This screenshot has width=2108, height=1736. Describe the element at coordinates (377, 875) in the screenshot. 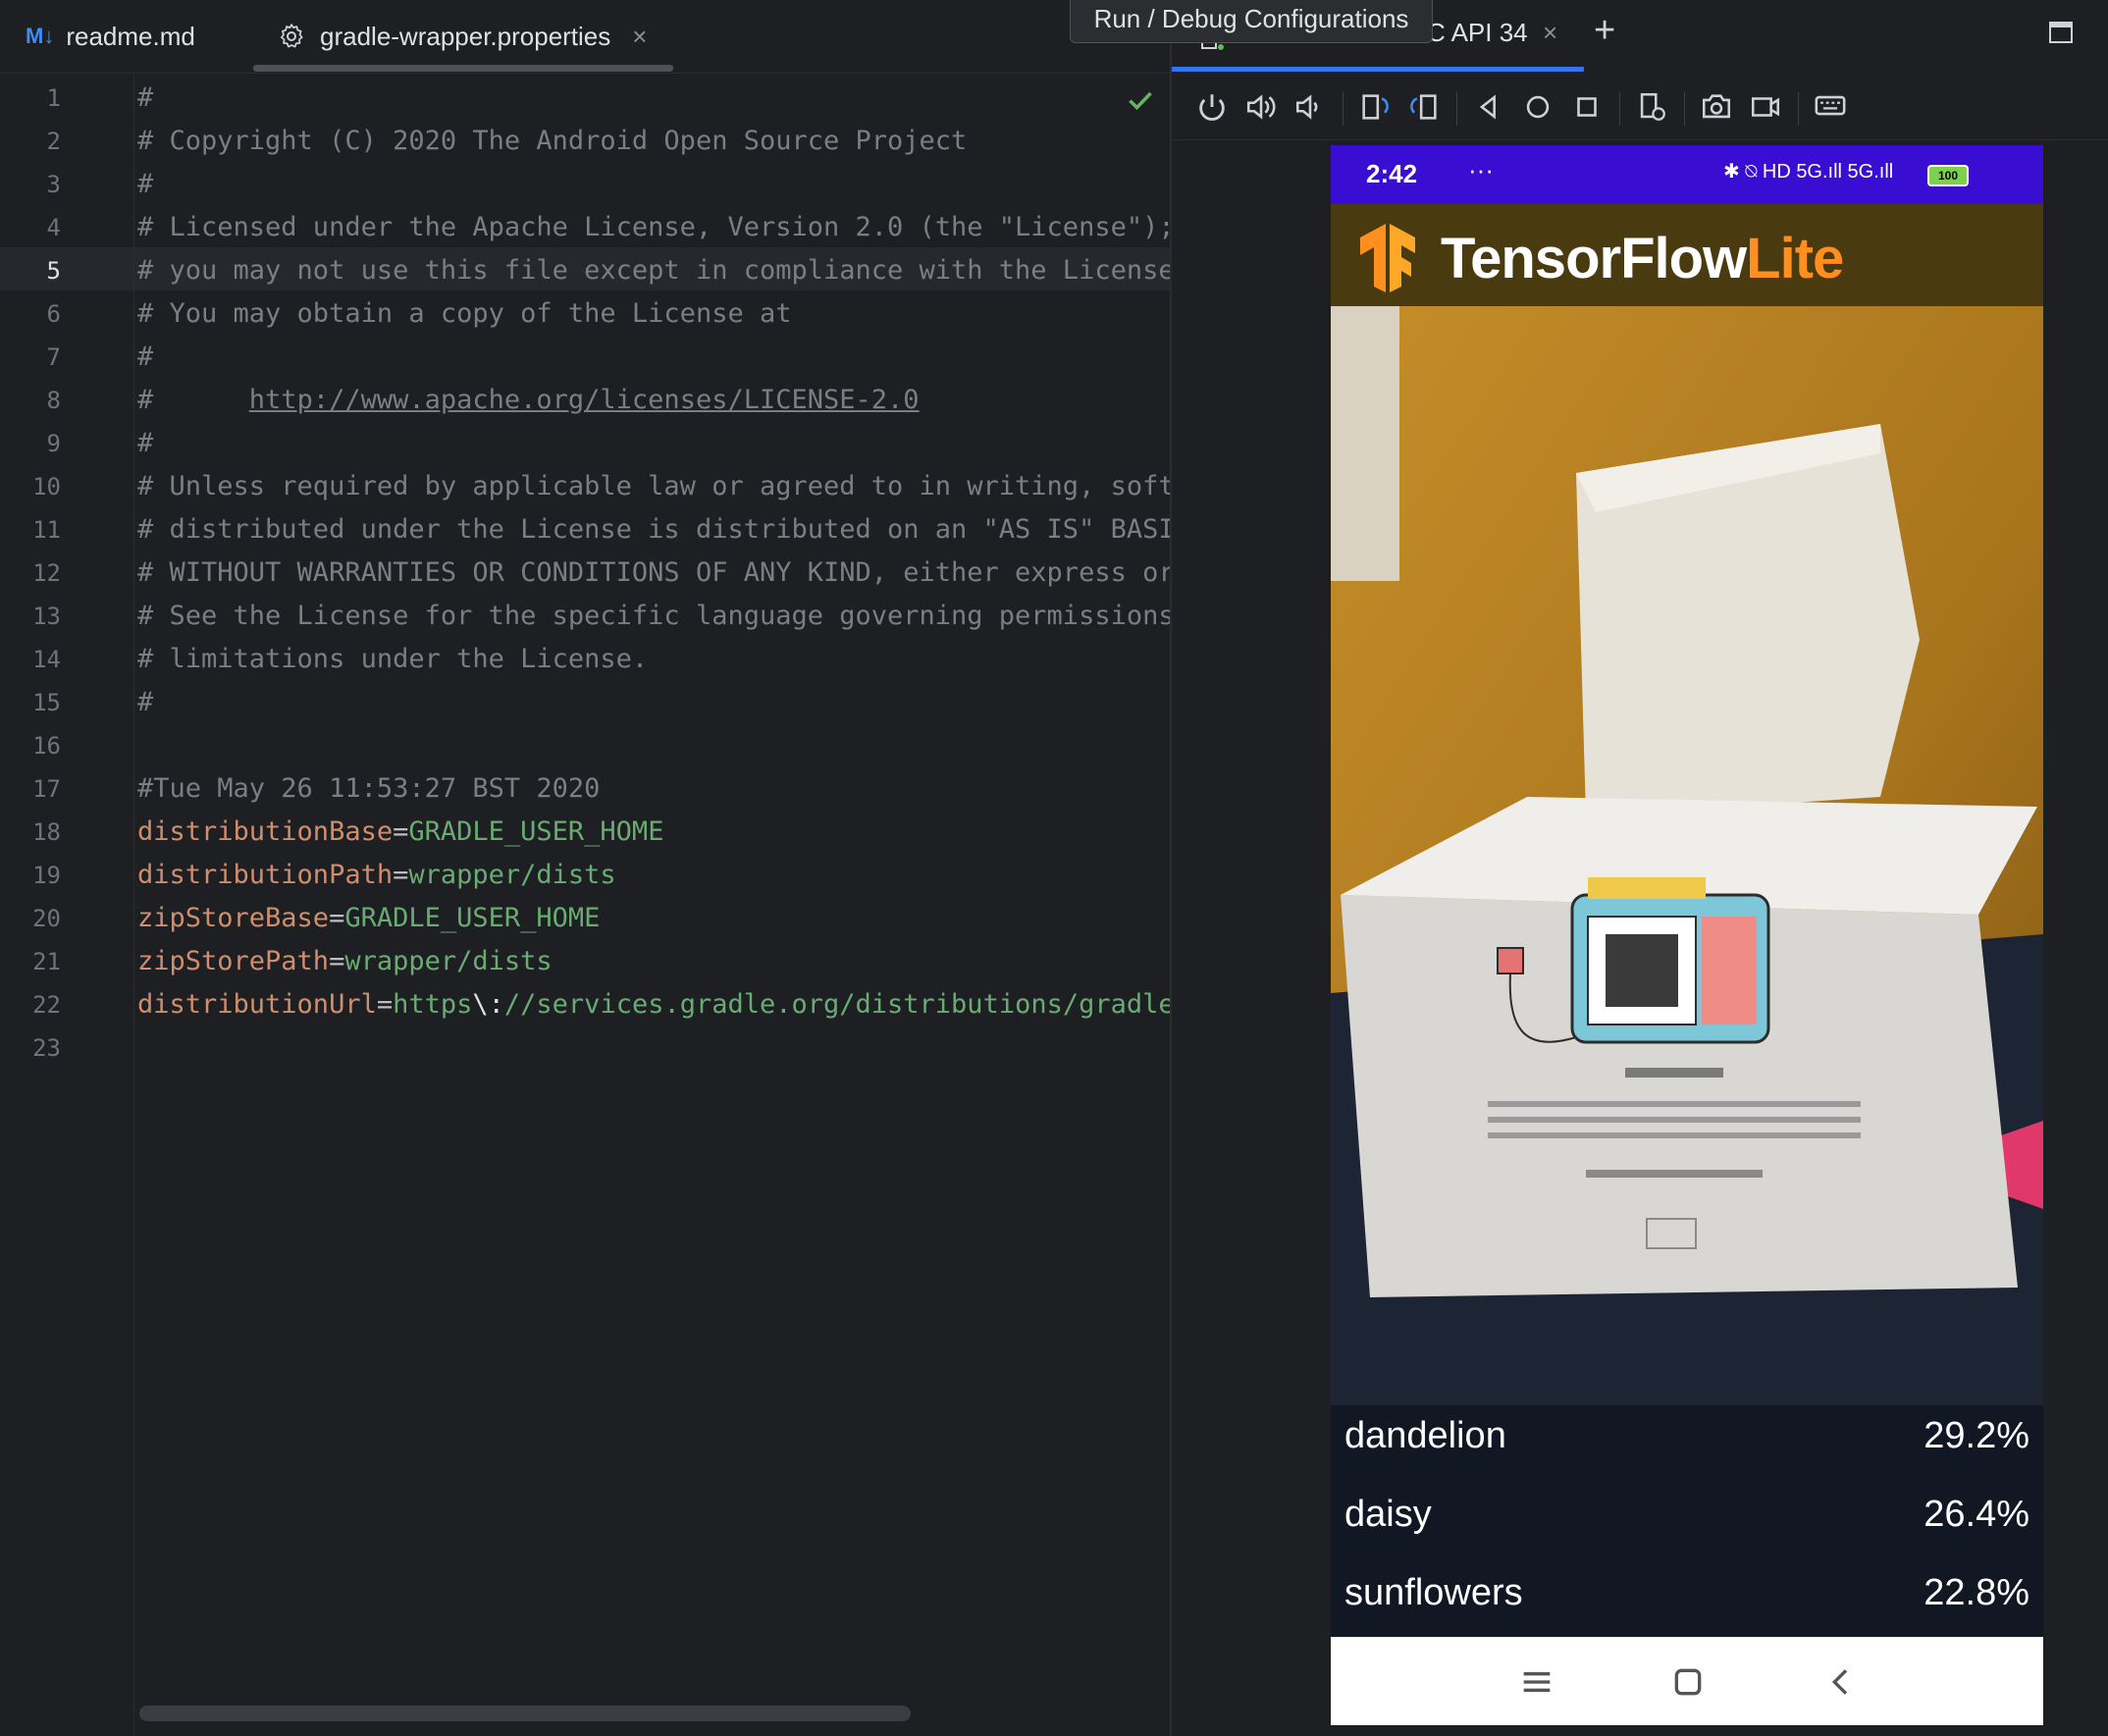

I see `code-line: distributionPath=wrapper/dists` at that location.